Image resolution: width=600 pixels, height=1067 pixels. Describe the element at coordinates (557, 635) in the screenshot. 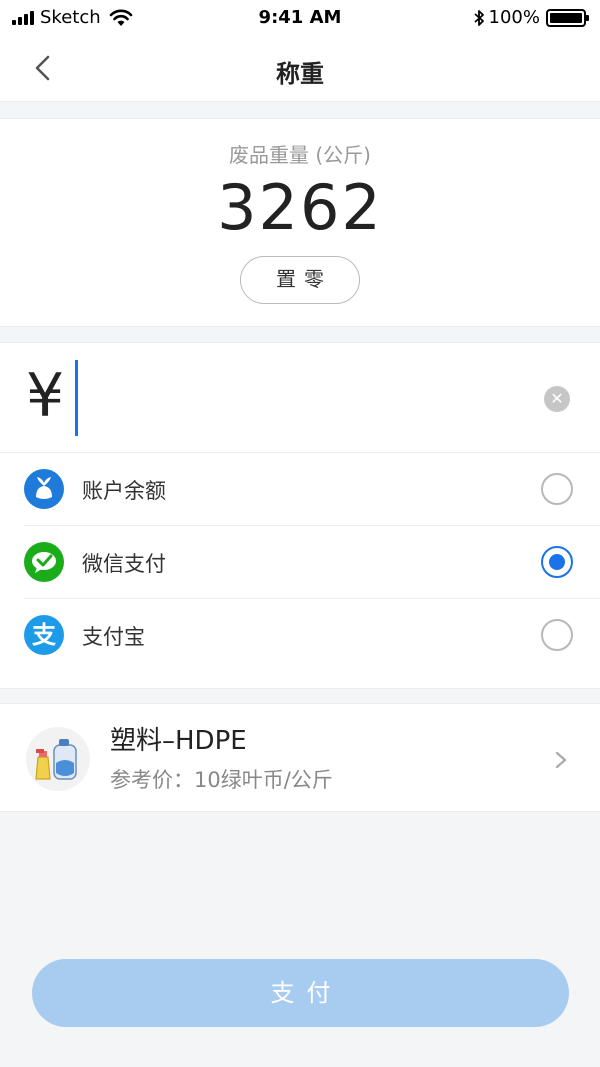

I see `radio-alipay` at that location.